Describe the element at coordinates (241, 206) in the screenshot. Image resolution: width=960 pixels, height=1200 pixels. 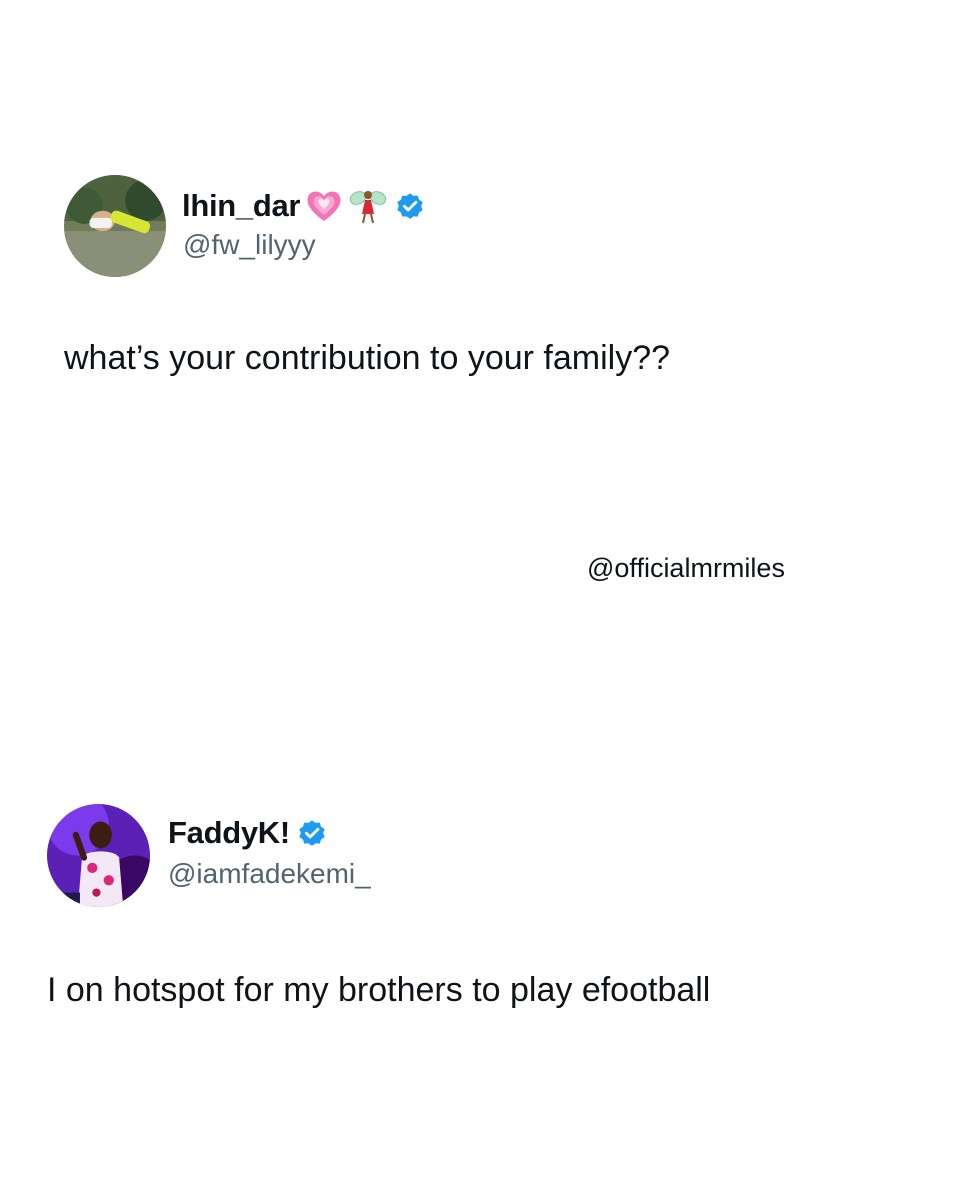
I see `display-name: lhin_dar` at that location.